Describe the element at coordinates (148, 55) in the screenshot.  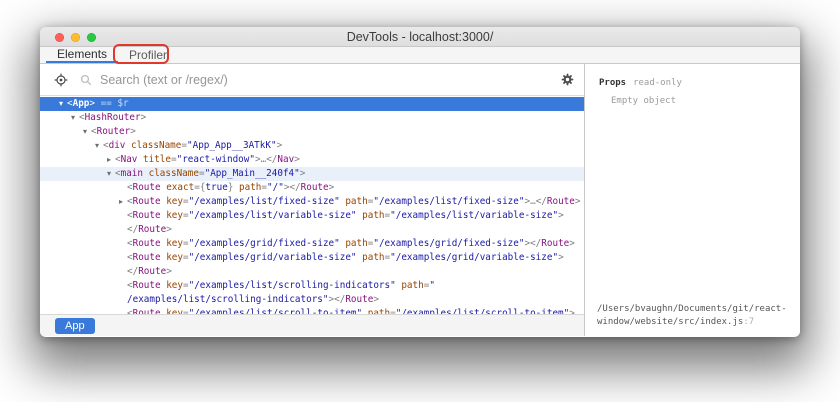
I see `tab-profiler: Profiler` at that location.